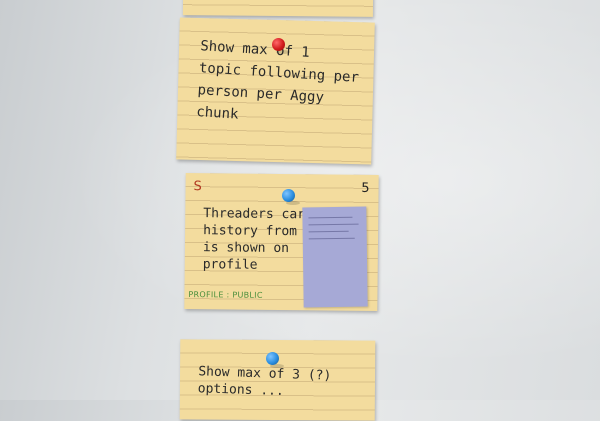  Describe the element at coordinates (365, 188) in the screenshot. I see `card-2-estimate: 5` at that location.